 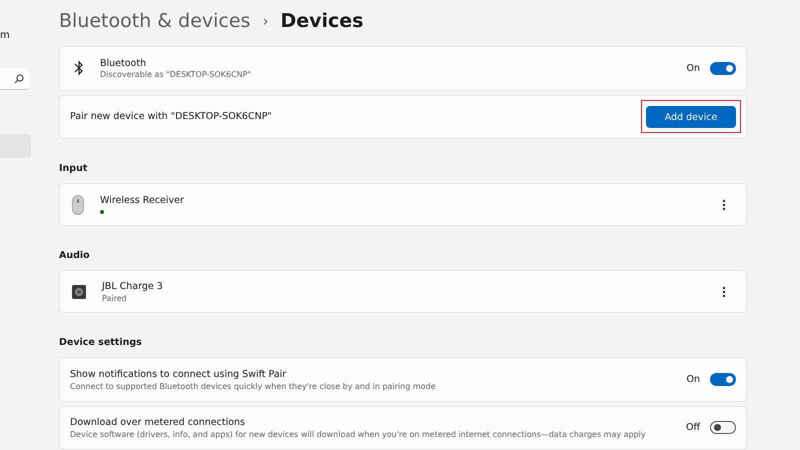 I want to click on bluetooth-icon, so click(x=79, y=68).